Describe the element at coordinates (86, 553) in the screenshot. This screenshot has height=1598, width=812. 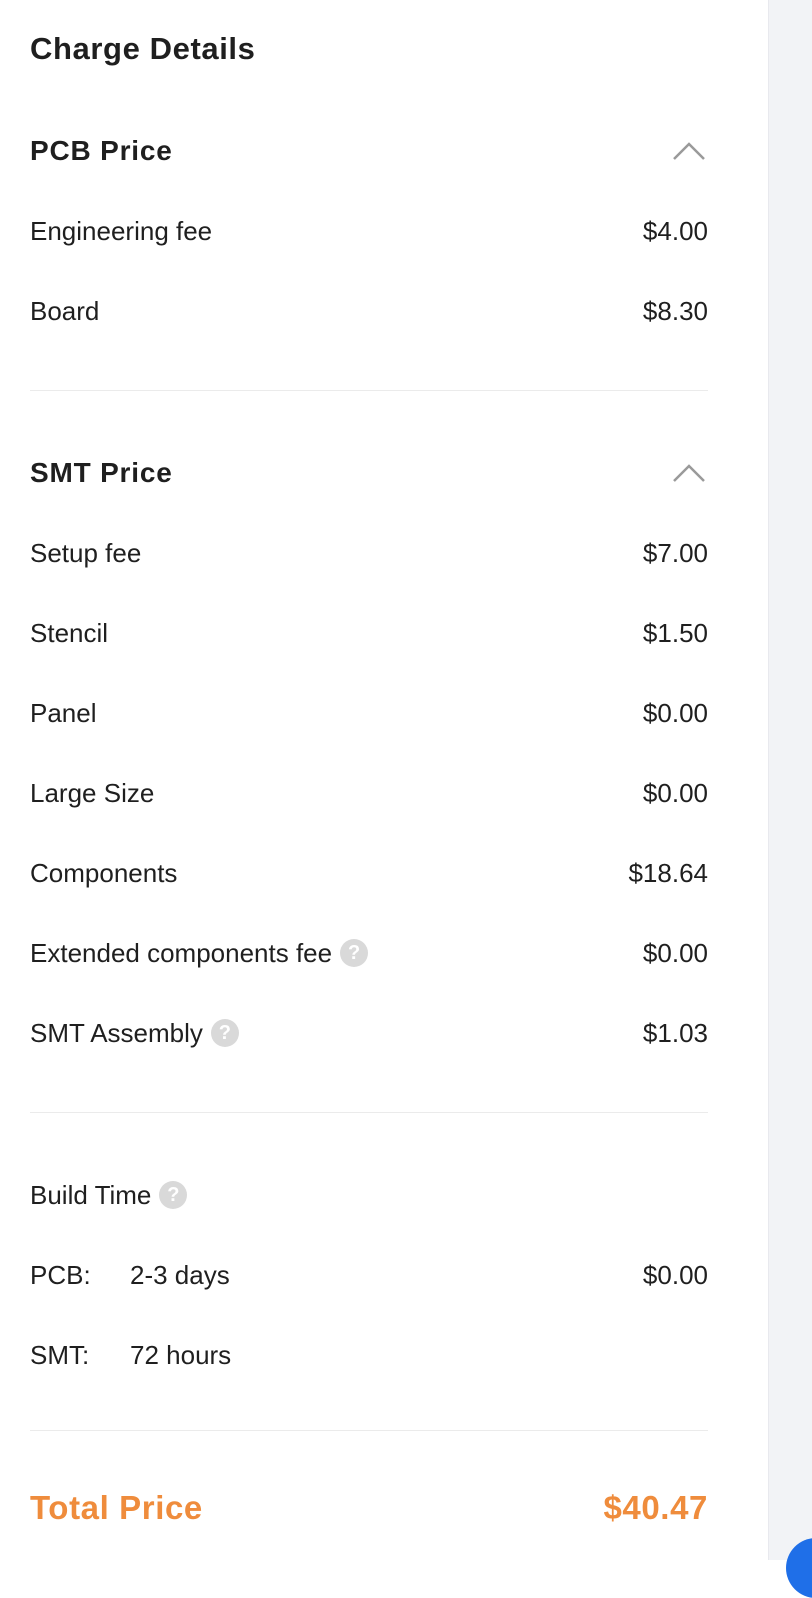
I see `row-label: Setup fee` at that location.